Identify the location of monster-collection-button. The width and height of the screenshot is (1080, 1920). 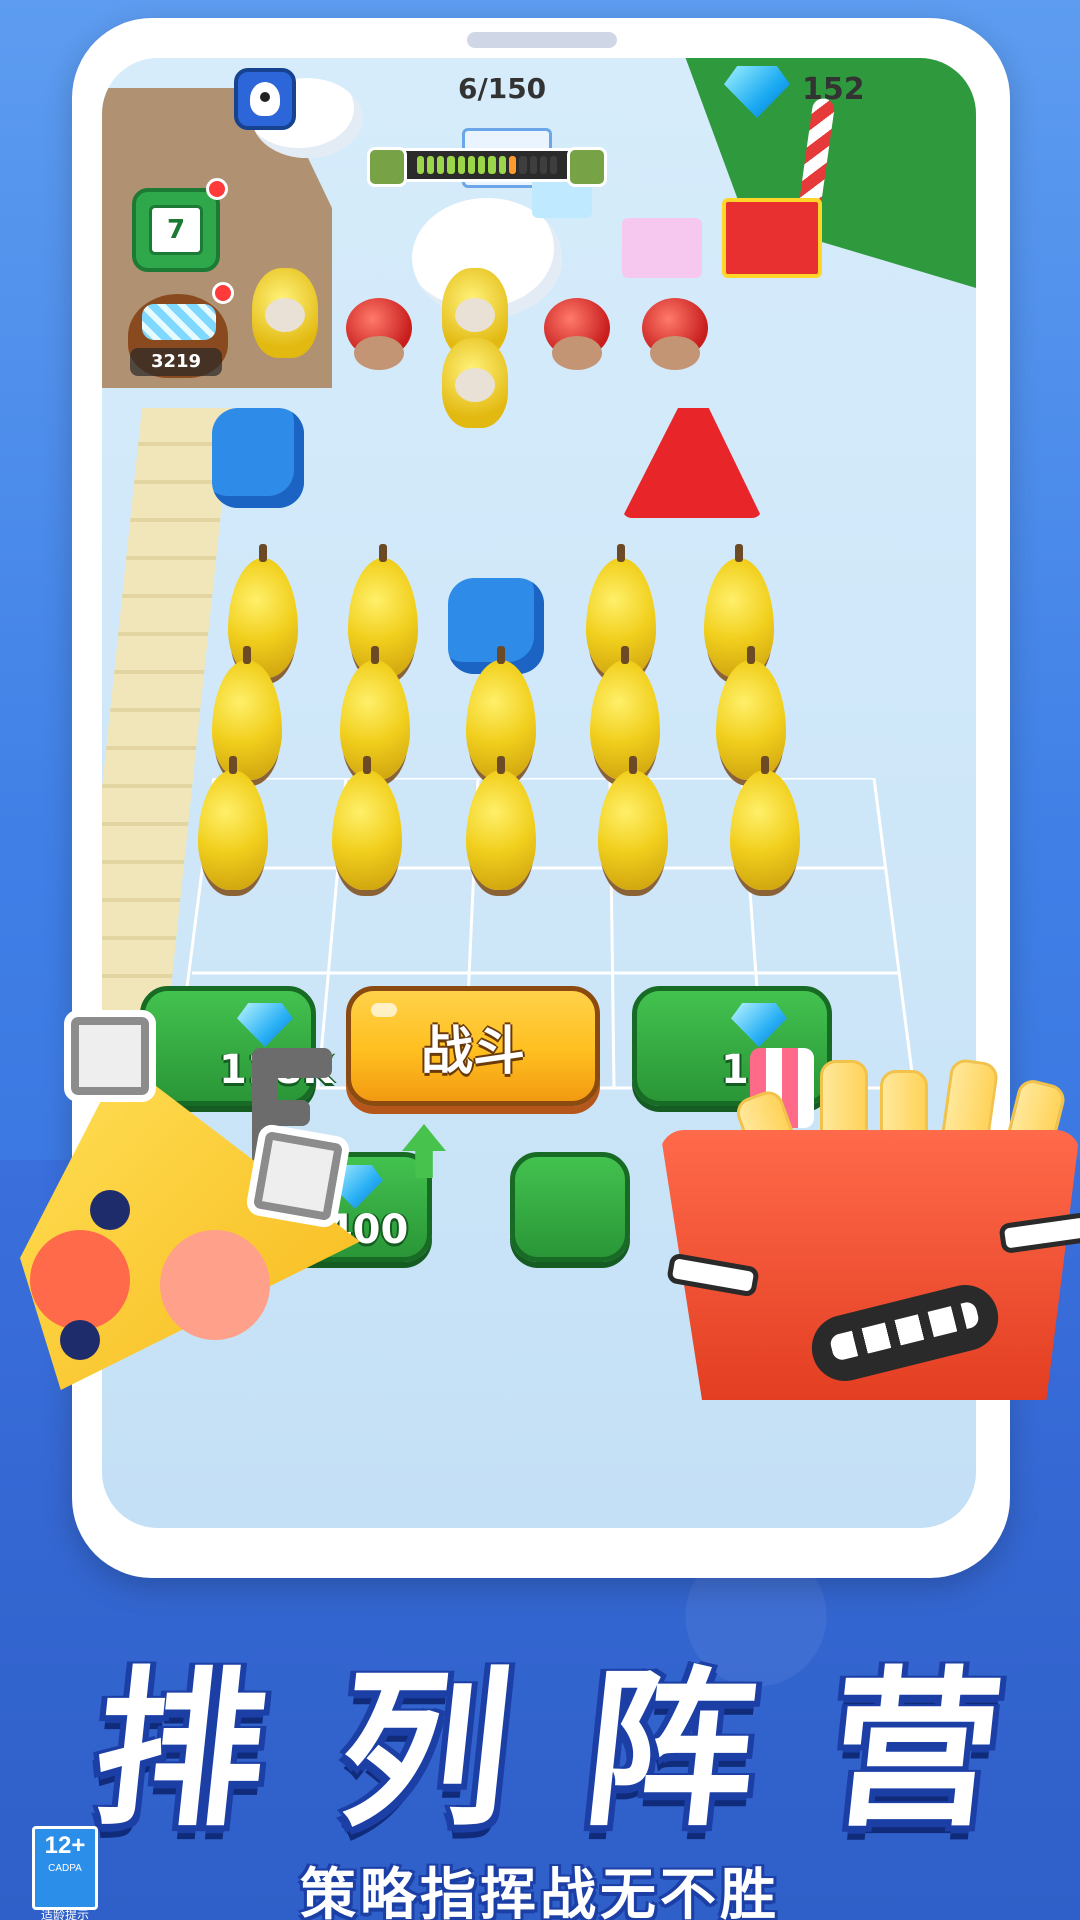
(265, 99).